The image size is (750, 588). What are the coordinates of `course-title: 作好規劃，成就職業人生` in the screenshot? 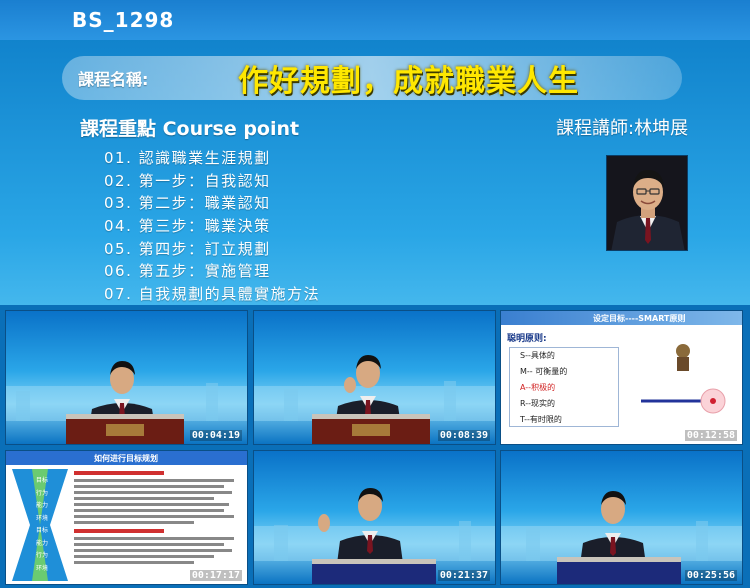 It's located at (408, 81).